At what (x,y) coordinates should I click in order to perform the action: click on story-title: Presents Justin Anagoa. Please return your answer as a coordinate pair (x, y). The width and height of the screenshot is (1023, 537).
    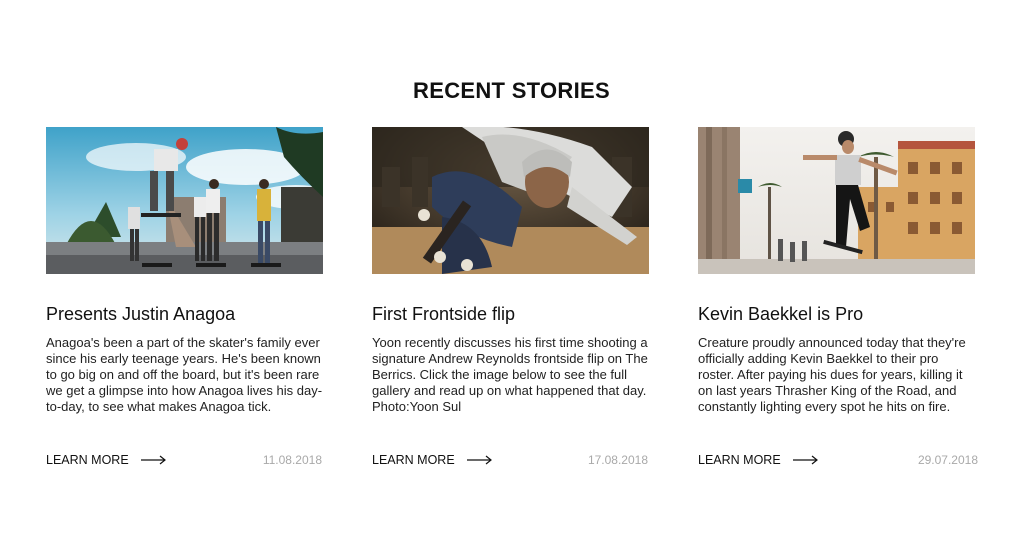
    Looking at the image, I should click on (186, 316).